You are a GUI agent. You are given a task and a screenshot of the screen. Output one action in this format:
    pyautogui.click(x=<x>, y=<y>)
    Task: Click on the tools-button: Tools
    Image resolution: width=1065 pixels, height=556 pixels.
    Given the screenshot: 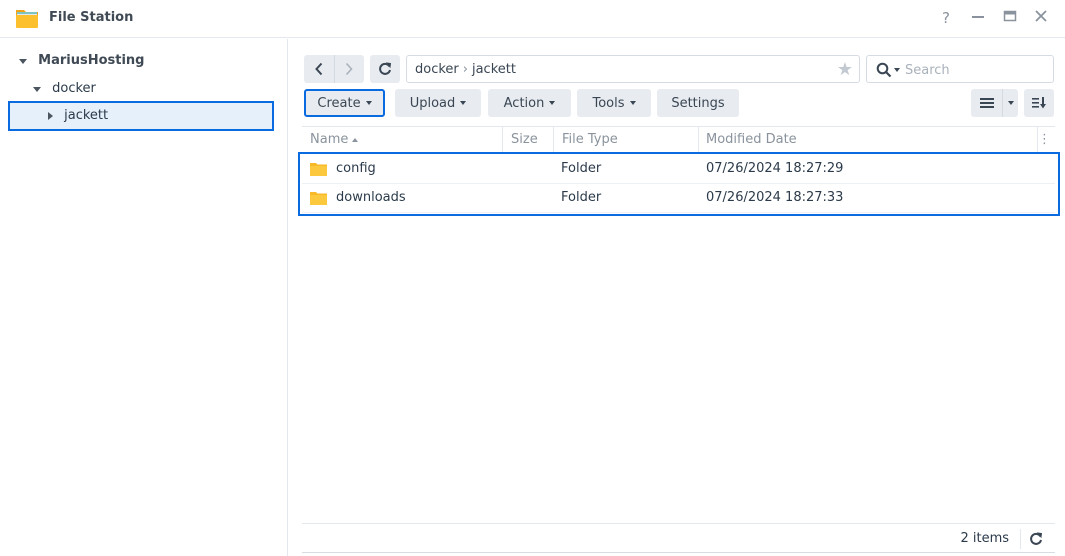 What is the action you would take?
    pyautogui.click(x=614, y=103)
    